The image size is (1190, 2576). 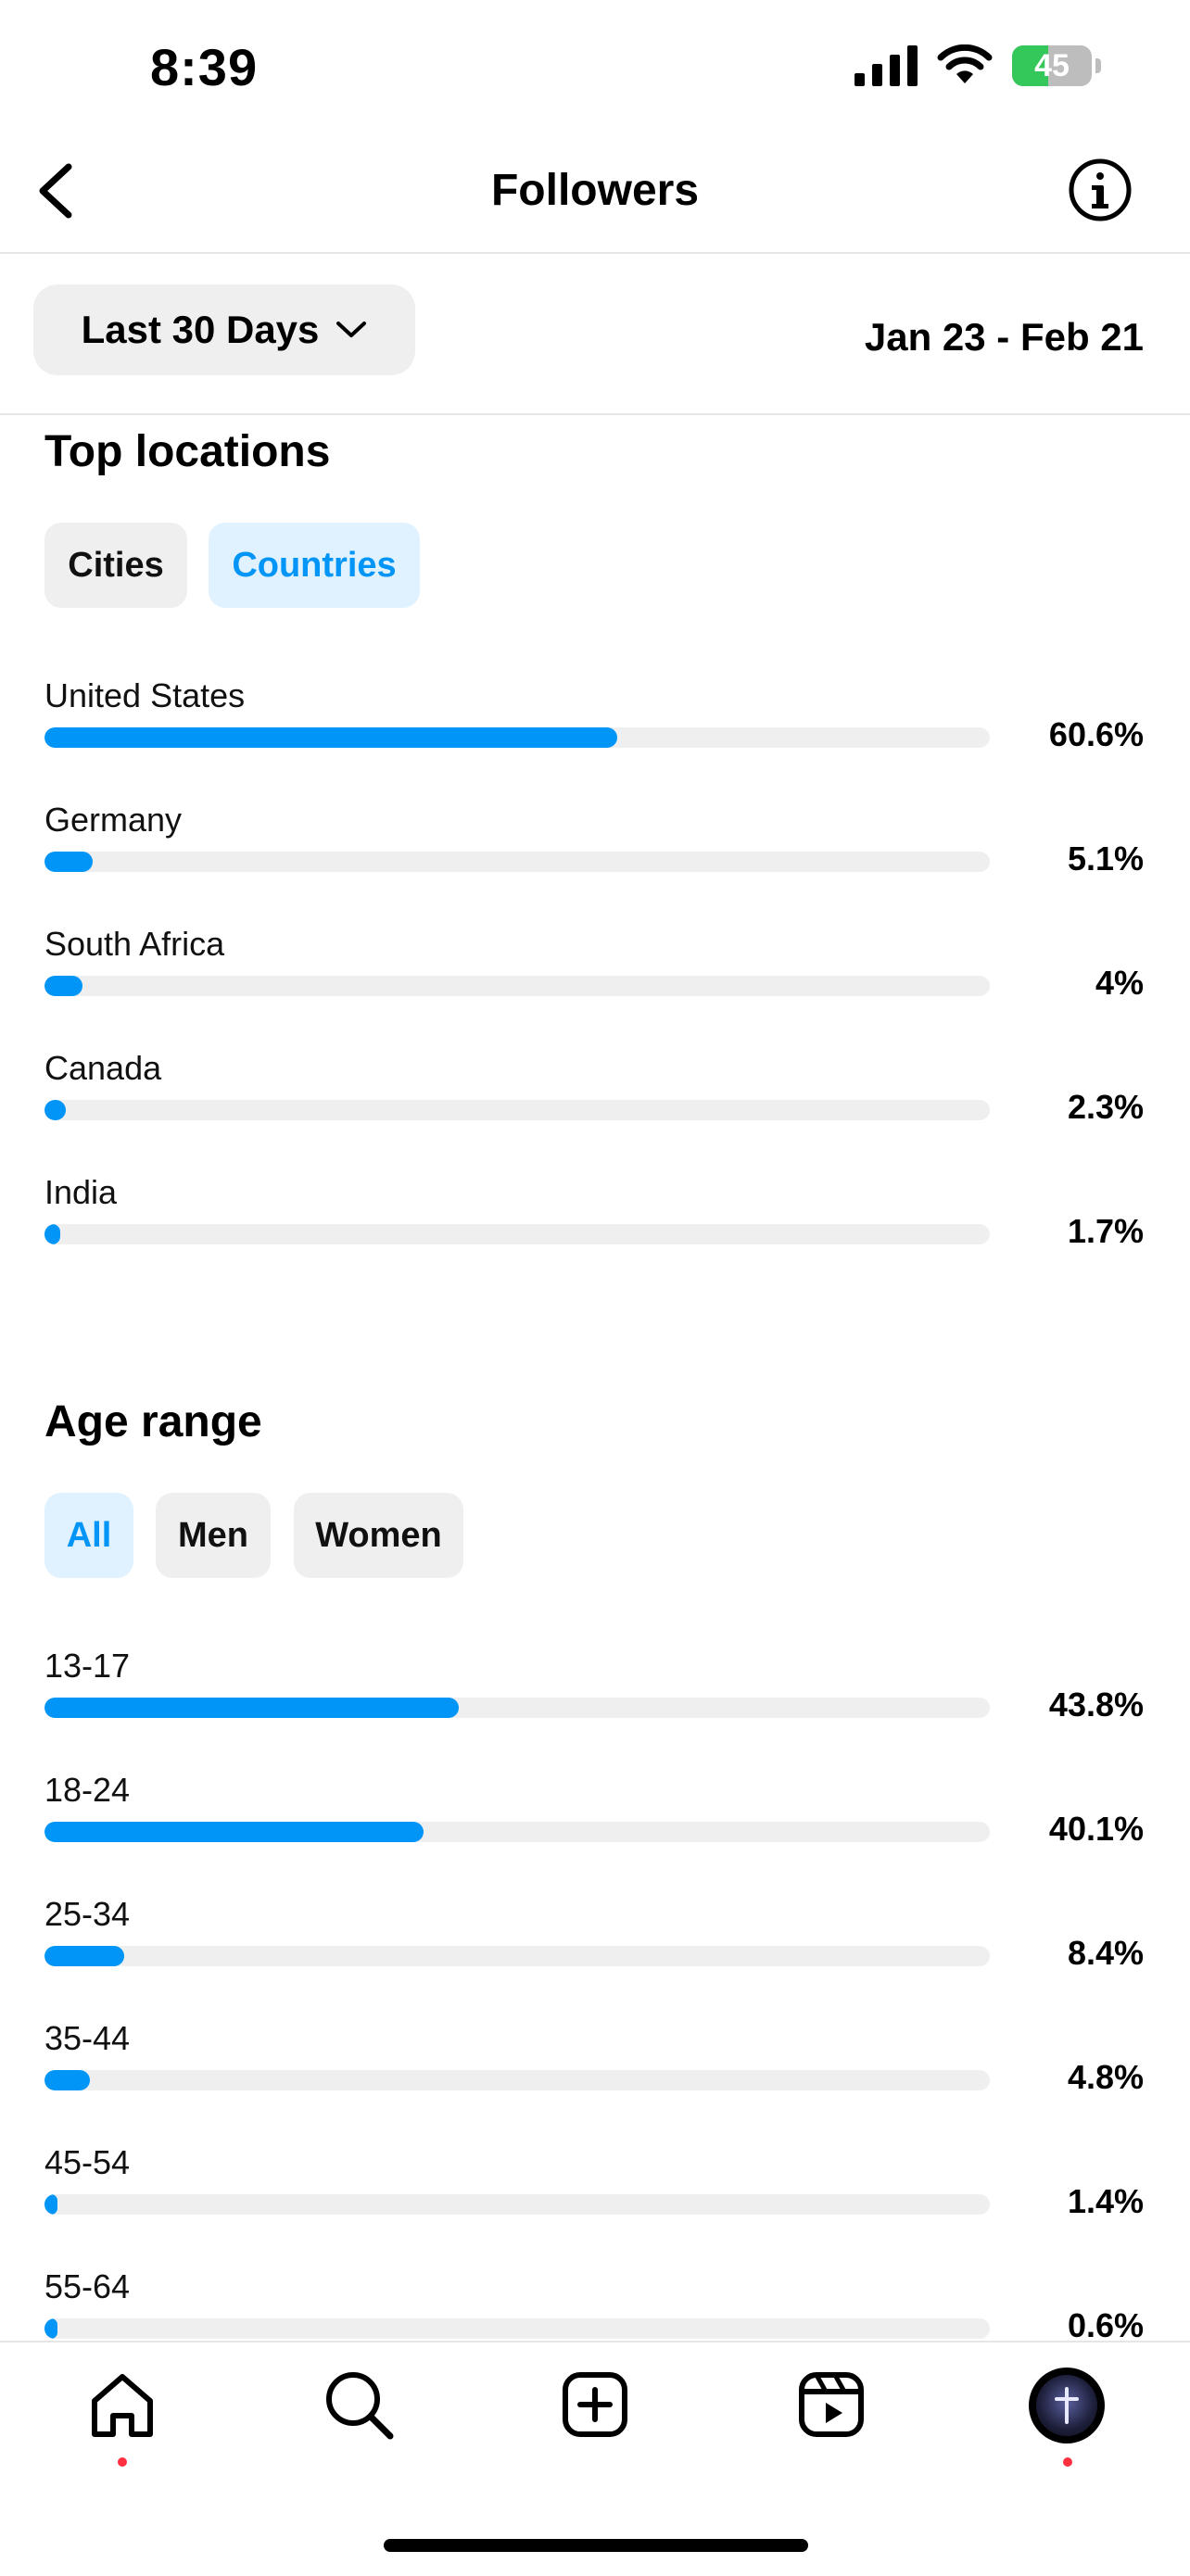 What do you see at coordinates (378, 1536) in the screenshot?
I see `tab-women: Women` at bounding box center [378, 1536].